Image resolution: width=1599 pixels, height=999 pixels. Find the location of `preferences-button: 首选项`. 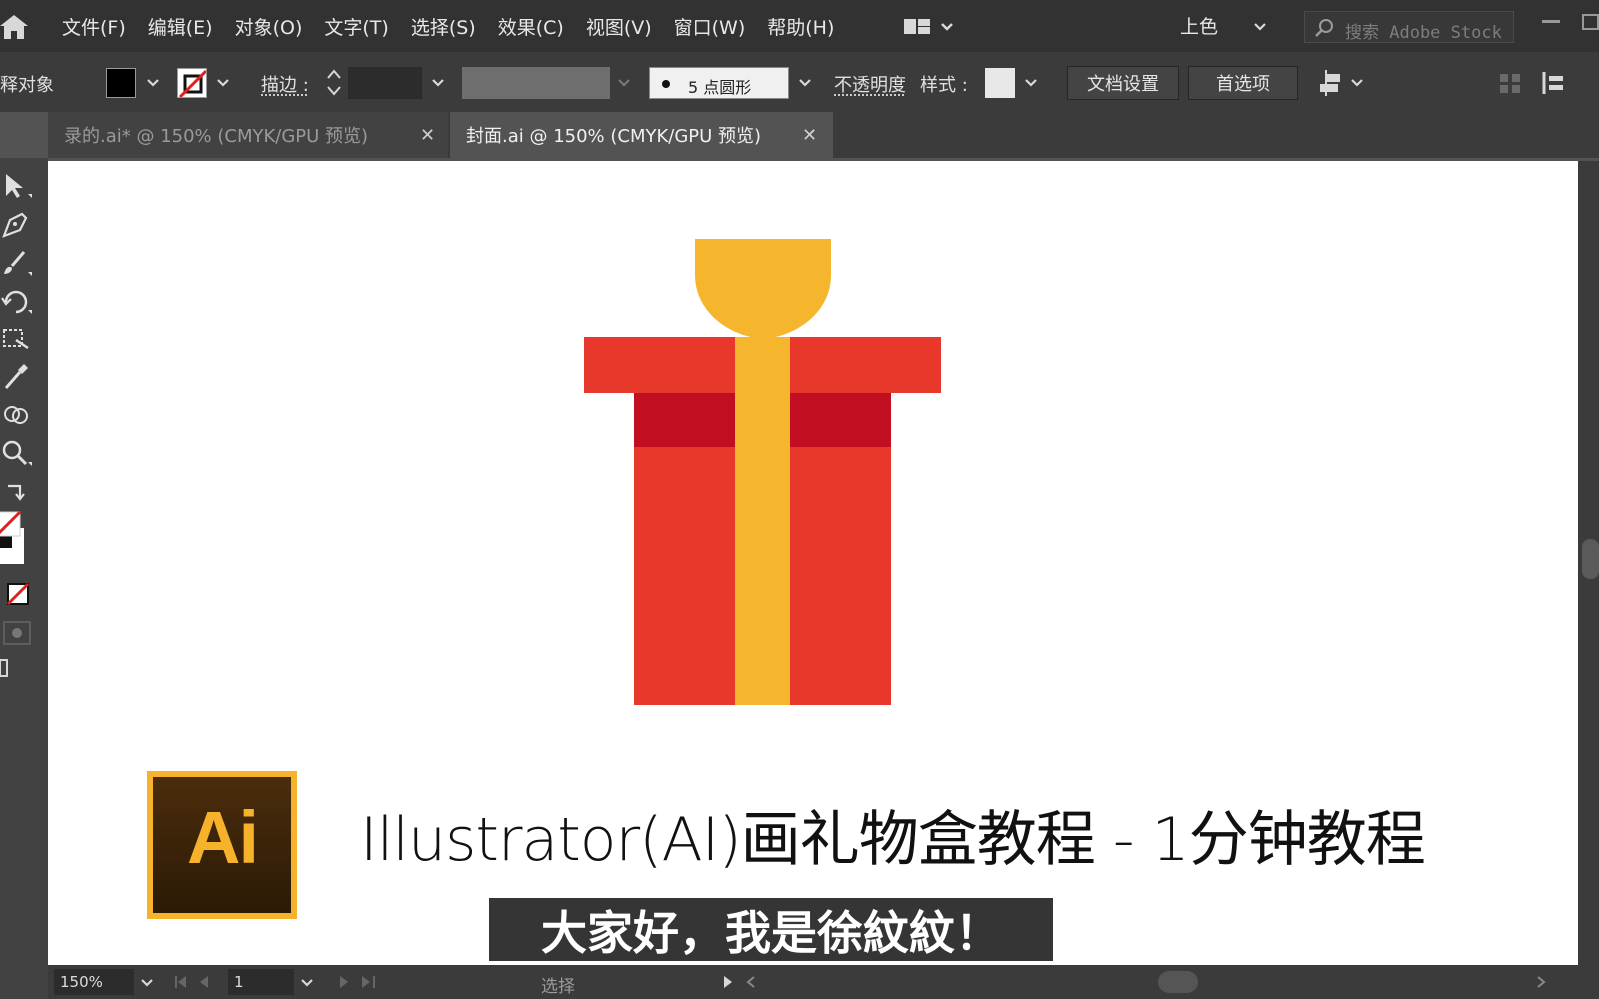

preferences-button: 首选项 is located at coordinates (1243, 83).